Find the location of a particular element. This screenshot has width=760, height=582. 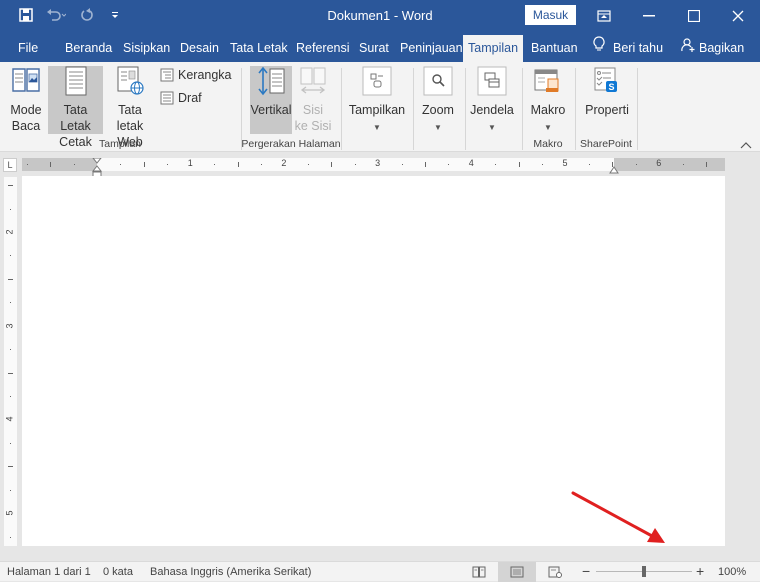

ruler-label: 2 is located at coordinates (9, 232).